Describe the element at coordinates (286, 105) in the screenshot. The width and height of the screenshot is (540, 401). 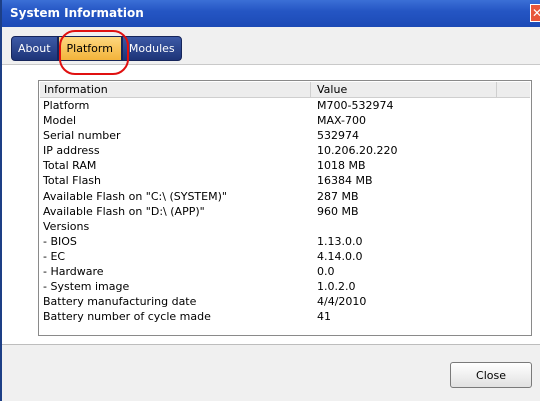
I see `table-row: Platform M700-532974` at that location.